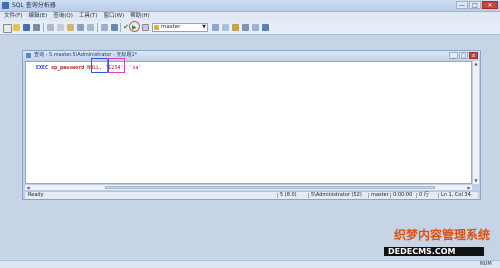 The width and height of the screenshot is (500, 268). Describe the element at coordinates (422, 251) in the screenshot. I see `watermark-url: DEDECMS.COM` at that location.